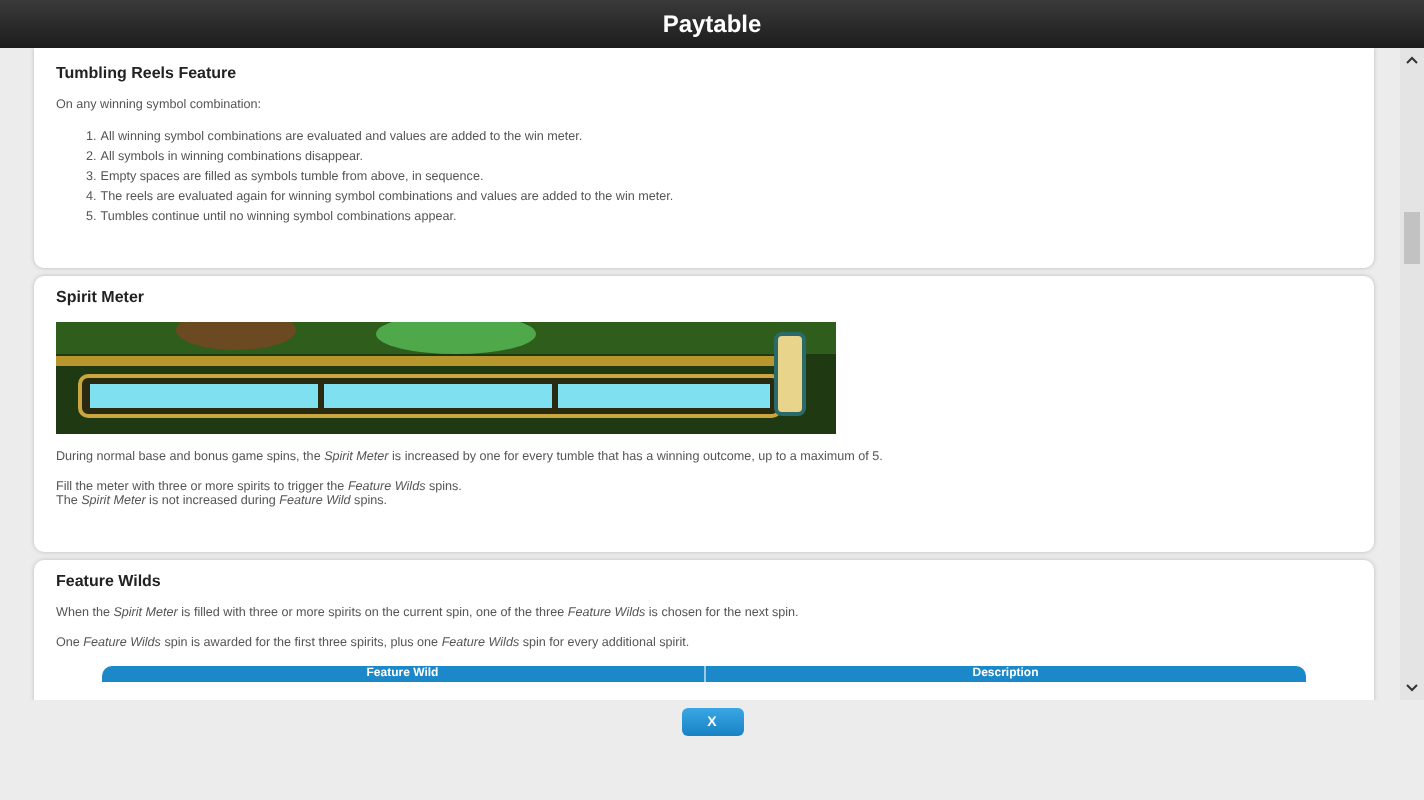  Describe the element at coordinates (1412, 238) in the screenshot. I see `scroll-thumb` at that location.